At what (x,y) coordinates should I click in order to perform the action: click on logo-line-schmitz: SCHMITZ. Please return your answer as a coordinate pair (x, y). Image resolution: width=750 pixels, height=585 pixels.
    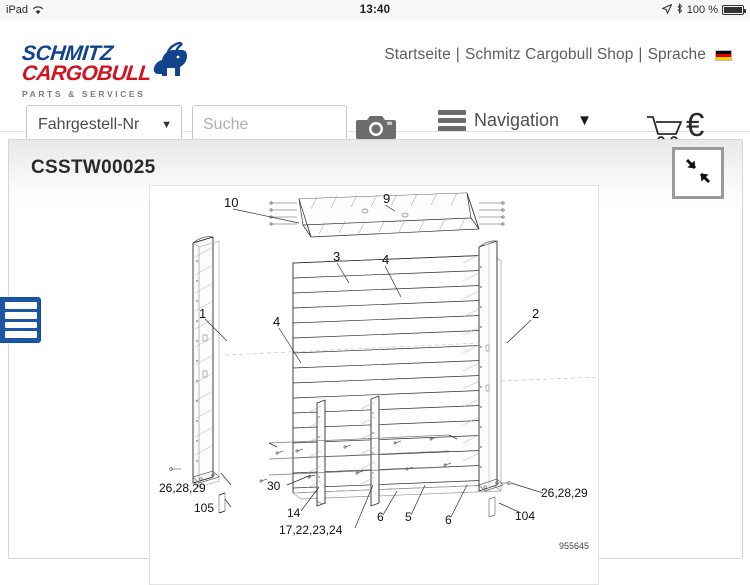
    Looking at the image, I should click on (84, 54).